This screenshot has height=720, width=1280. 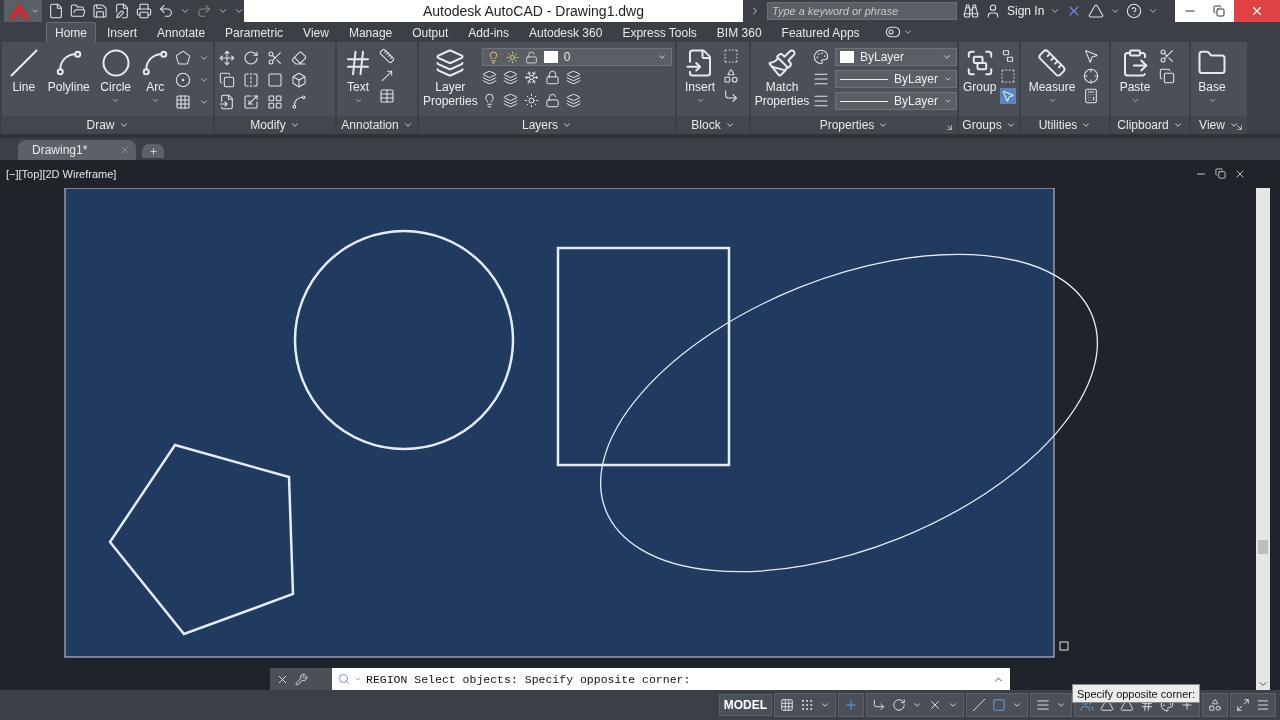 What do you see at coordinates (552, 77) in the screenshot?
I see `lock-icon` at bounding box center [552, 77].